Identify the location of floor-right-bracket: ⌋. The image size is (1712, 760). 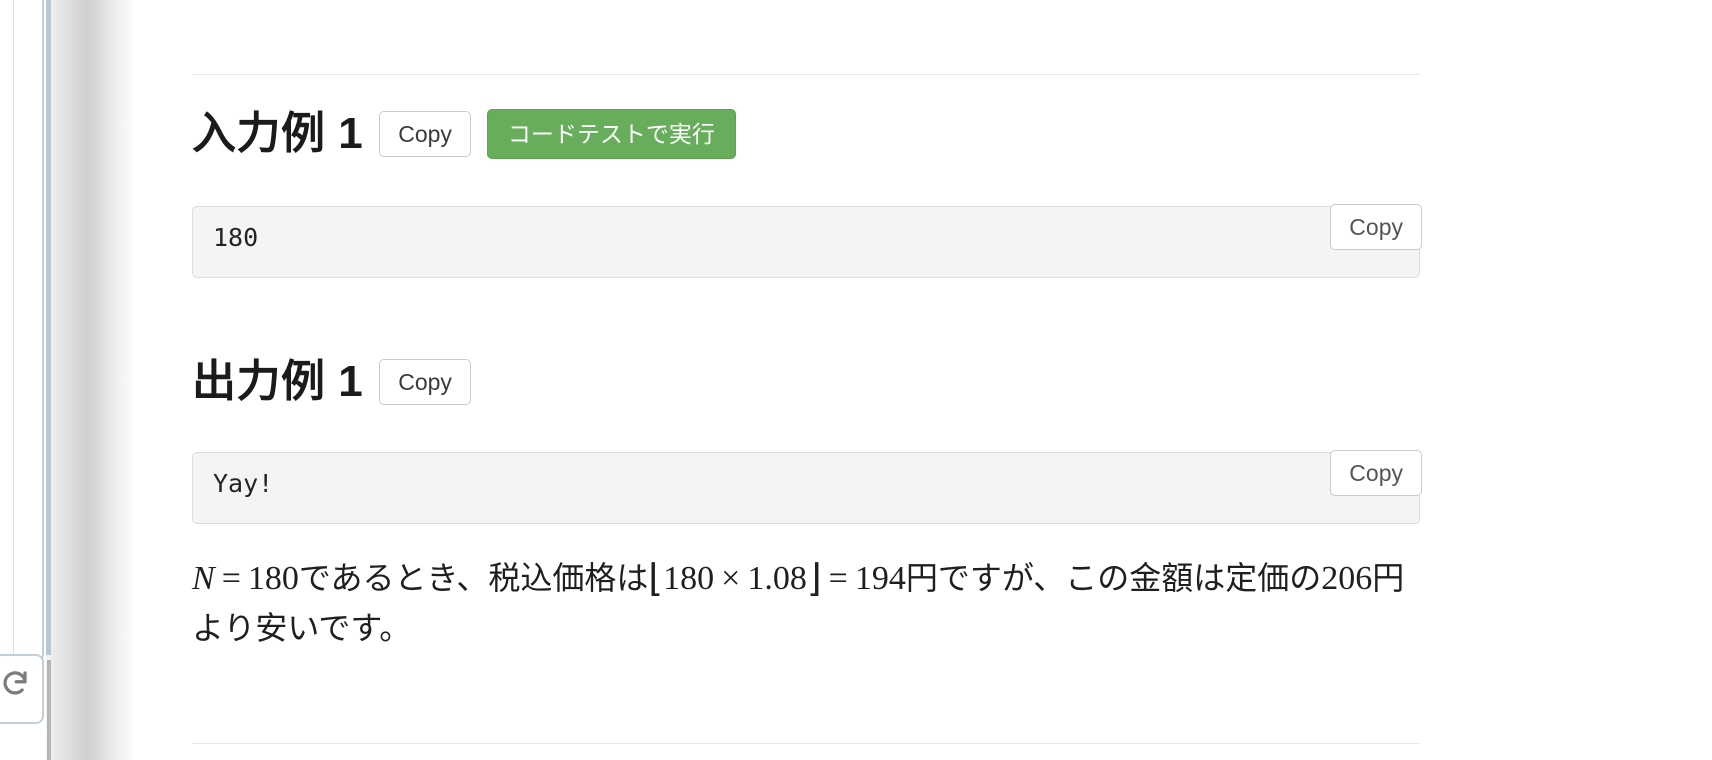
(814, 578).